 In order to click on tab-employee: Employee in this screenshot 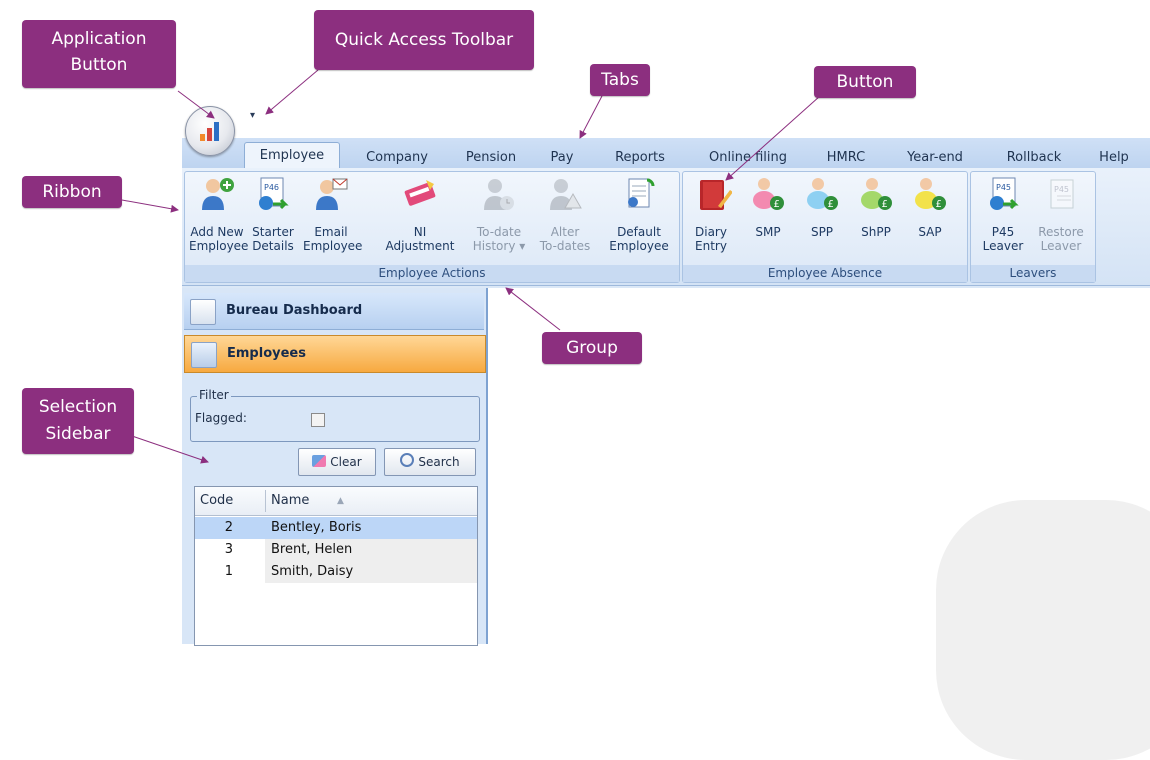, I will do `click(292, 155)`.